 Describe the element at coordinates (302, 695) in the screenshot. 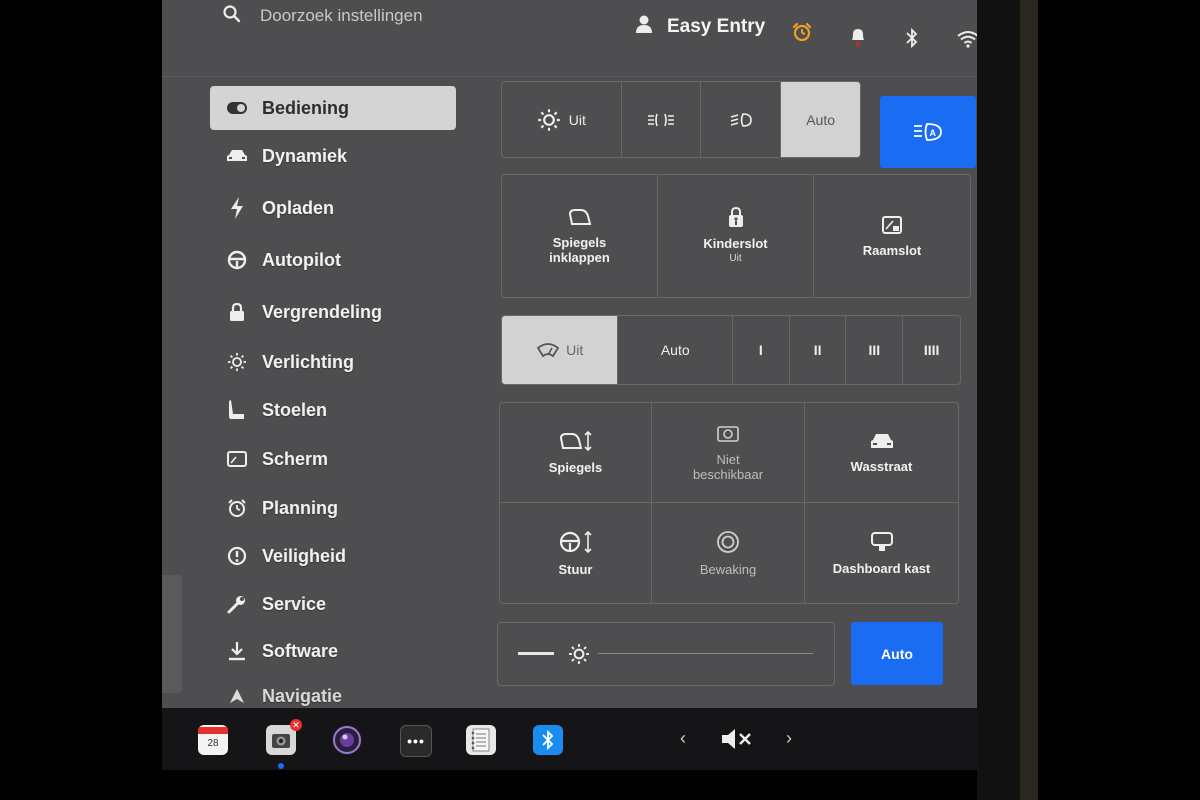

I see `sidebar-item-label: Navigatie` at that location.